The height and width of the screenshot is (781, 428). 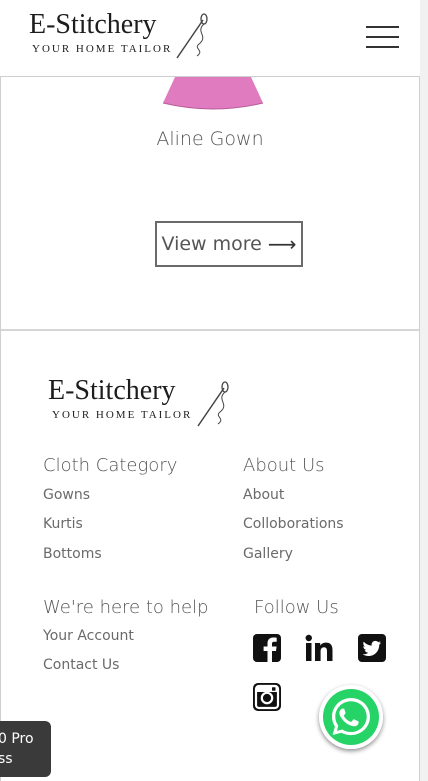 What do you see at coordinates (284, 465) in the screenshot?
I see `about-us-title: About Us` at bounding box center [284, 465].